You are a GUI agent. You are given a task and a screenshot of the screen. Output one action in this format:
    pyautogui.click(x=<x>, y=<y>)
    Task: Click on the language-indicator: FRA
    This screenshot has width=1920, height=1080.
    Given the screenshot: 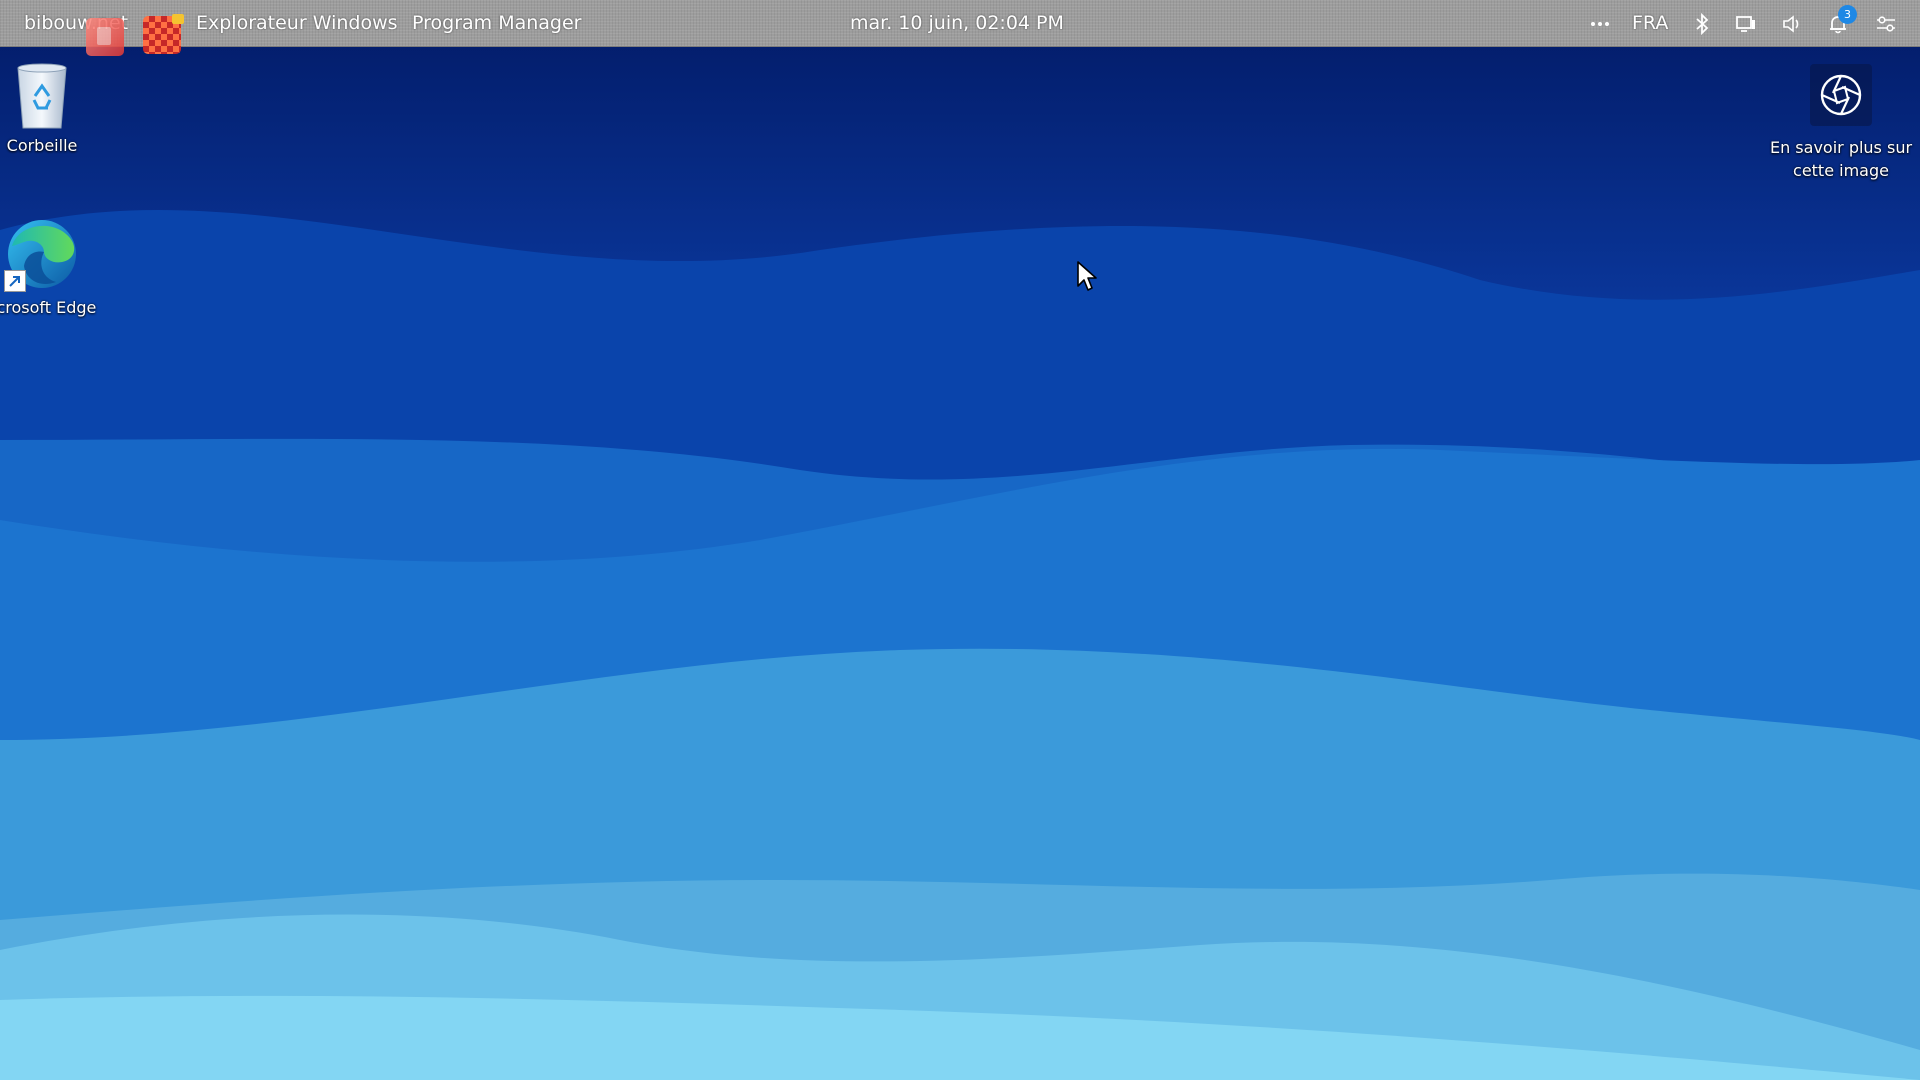 What is the action you would take?
    pyautogui.click(x=1650, y=23)
    